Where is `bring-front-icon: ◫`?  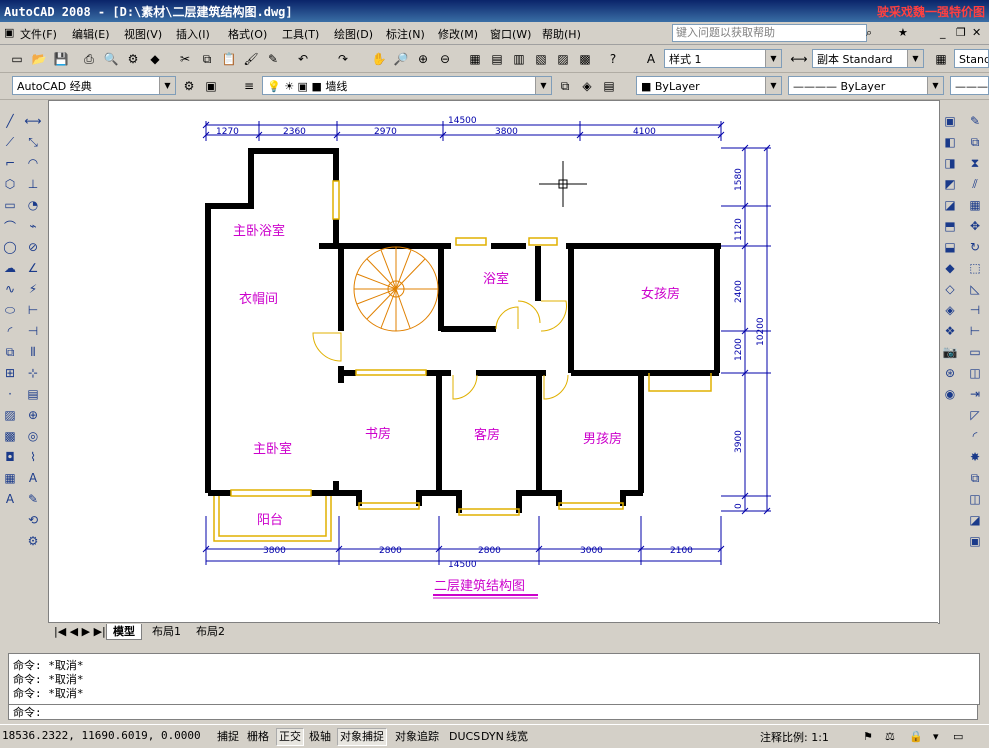 bring-front-icon: ◫ is located at coordinates (975, 499).